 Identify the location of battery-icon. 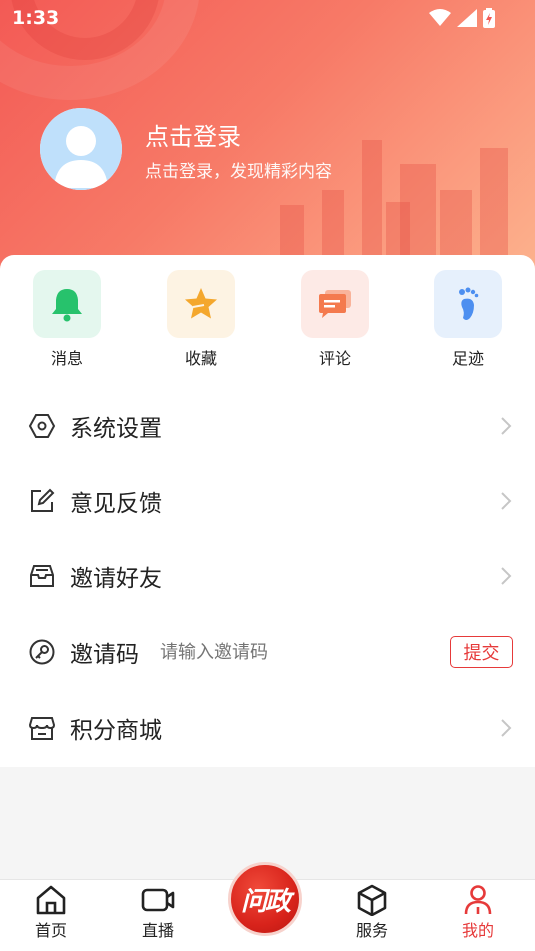
(489, 18).